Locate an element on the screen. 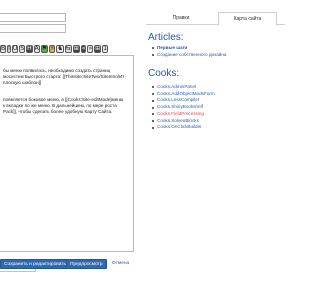 Image resolution: width=320 pixels, height=285 pixels. toolbar-heading-button: H is located at coordinates (29, 48).